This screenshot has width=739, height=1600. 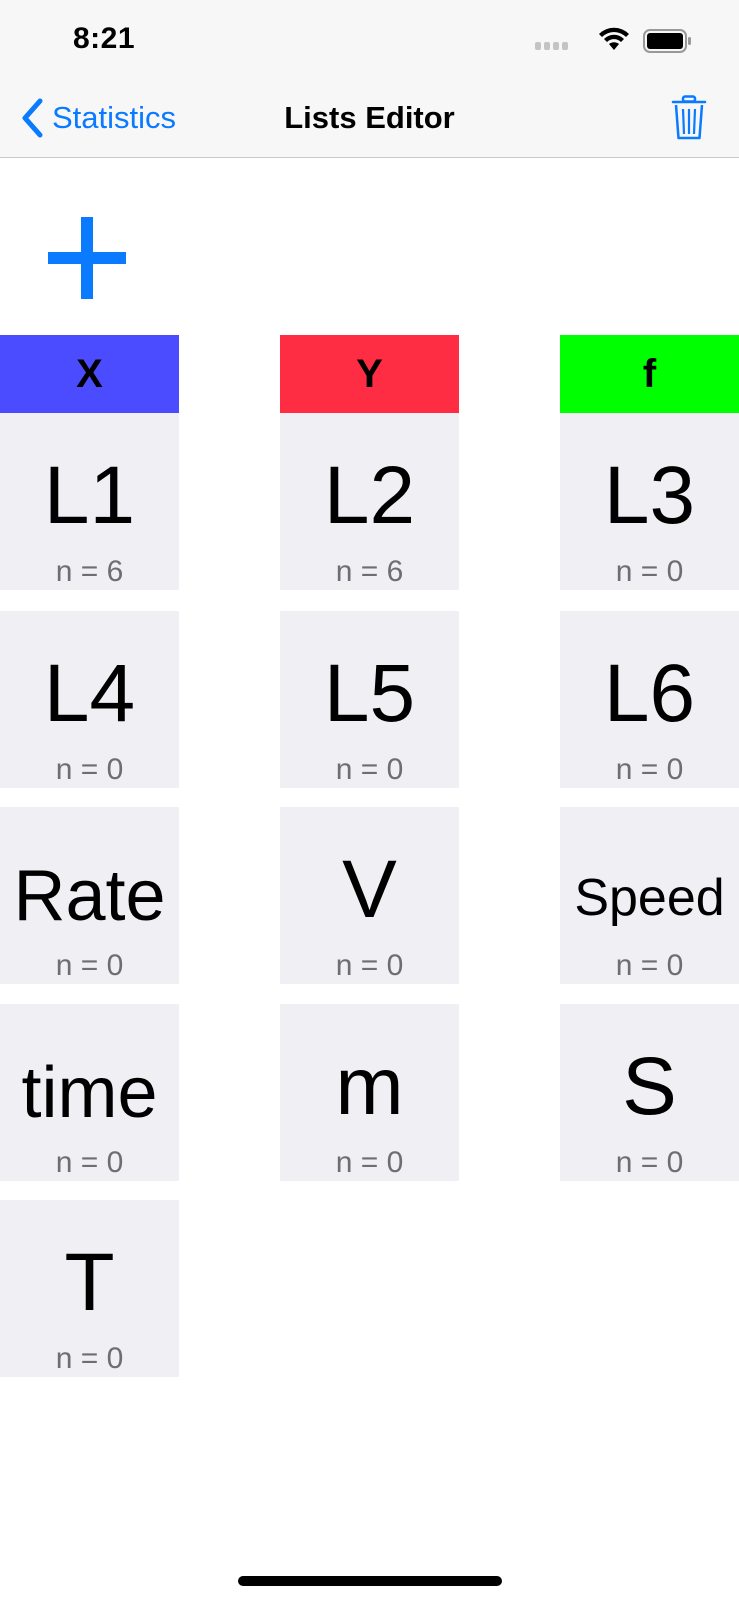 I want to click on delete-button, so click(x=689, y=120).